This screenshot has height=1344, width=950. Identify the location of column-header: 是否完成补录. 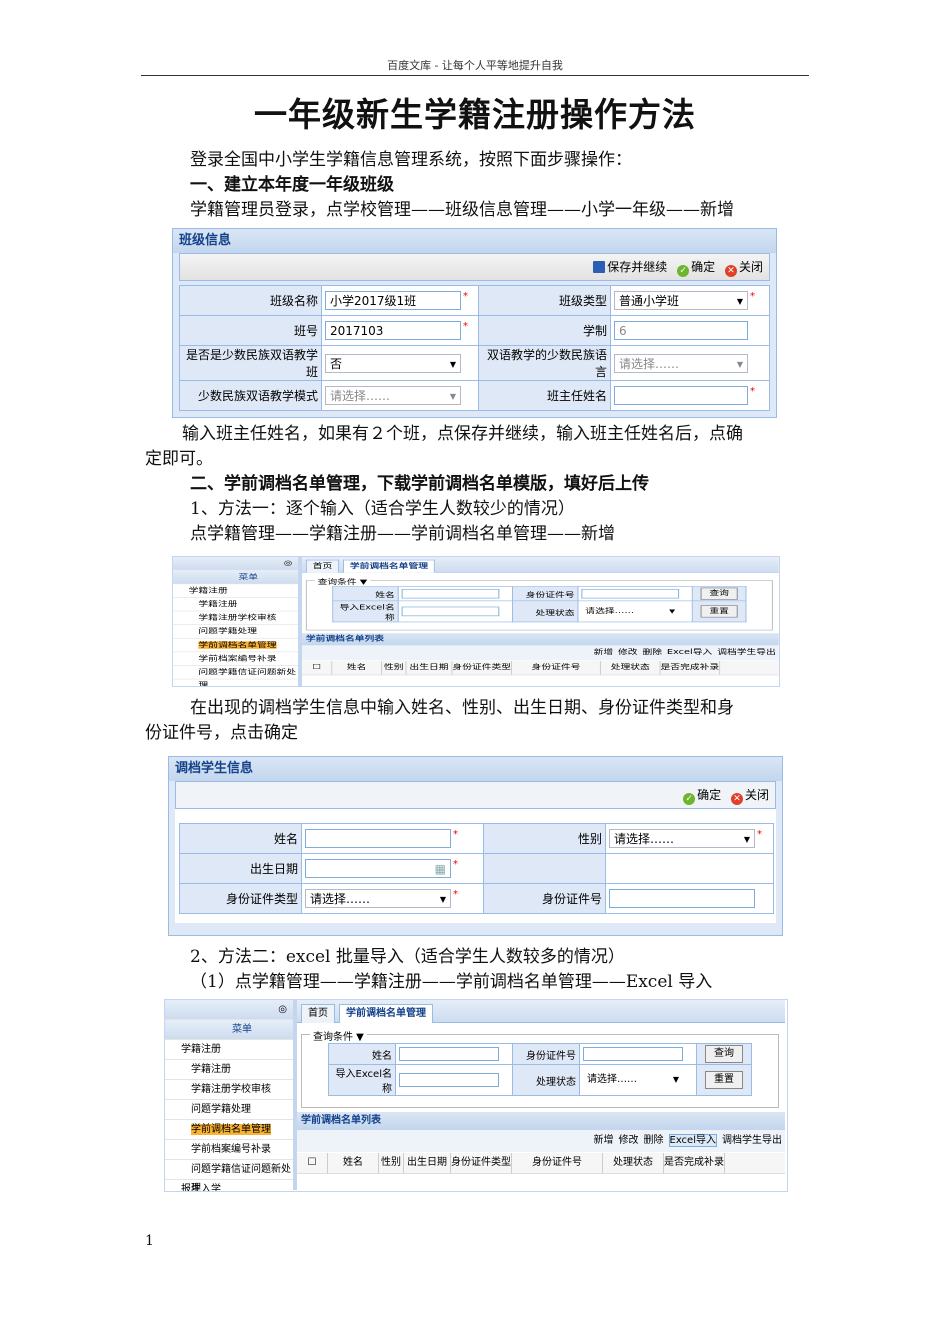
(694, 1163).